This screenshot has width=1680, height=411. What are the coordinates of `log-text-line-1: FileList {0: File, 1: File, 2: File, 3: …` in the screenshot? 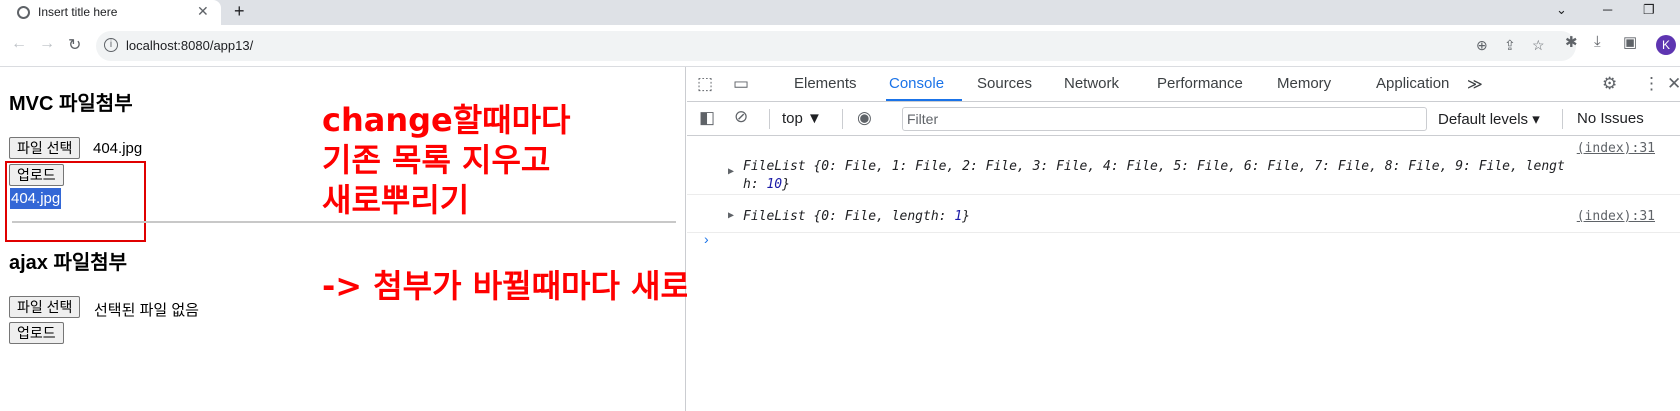 It's located at (1154, 166).